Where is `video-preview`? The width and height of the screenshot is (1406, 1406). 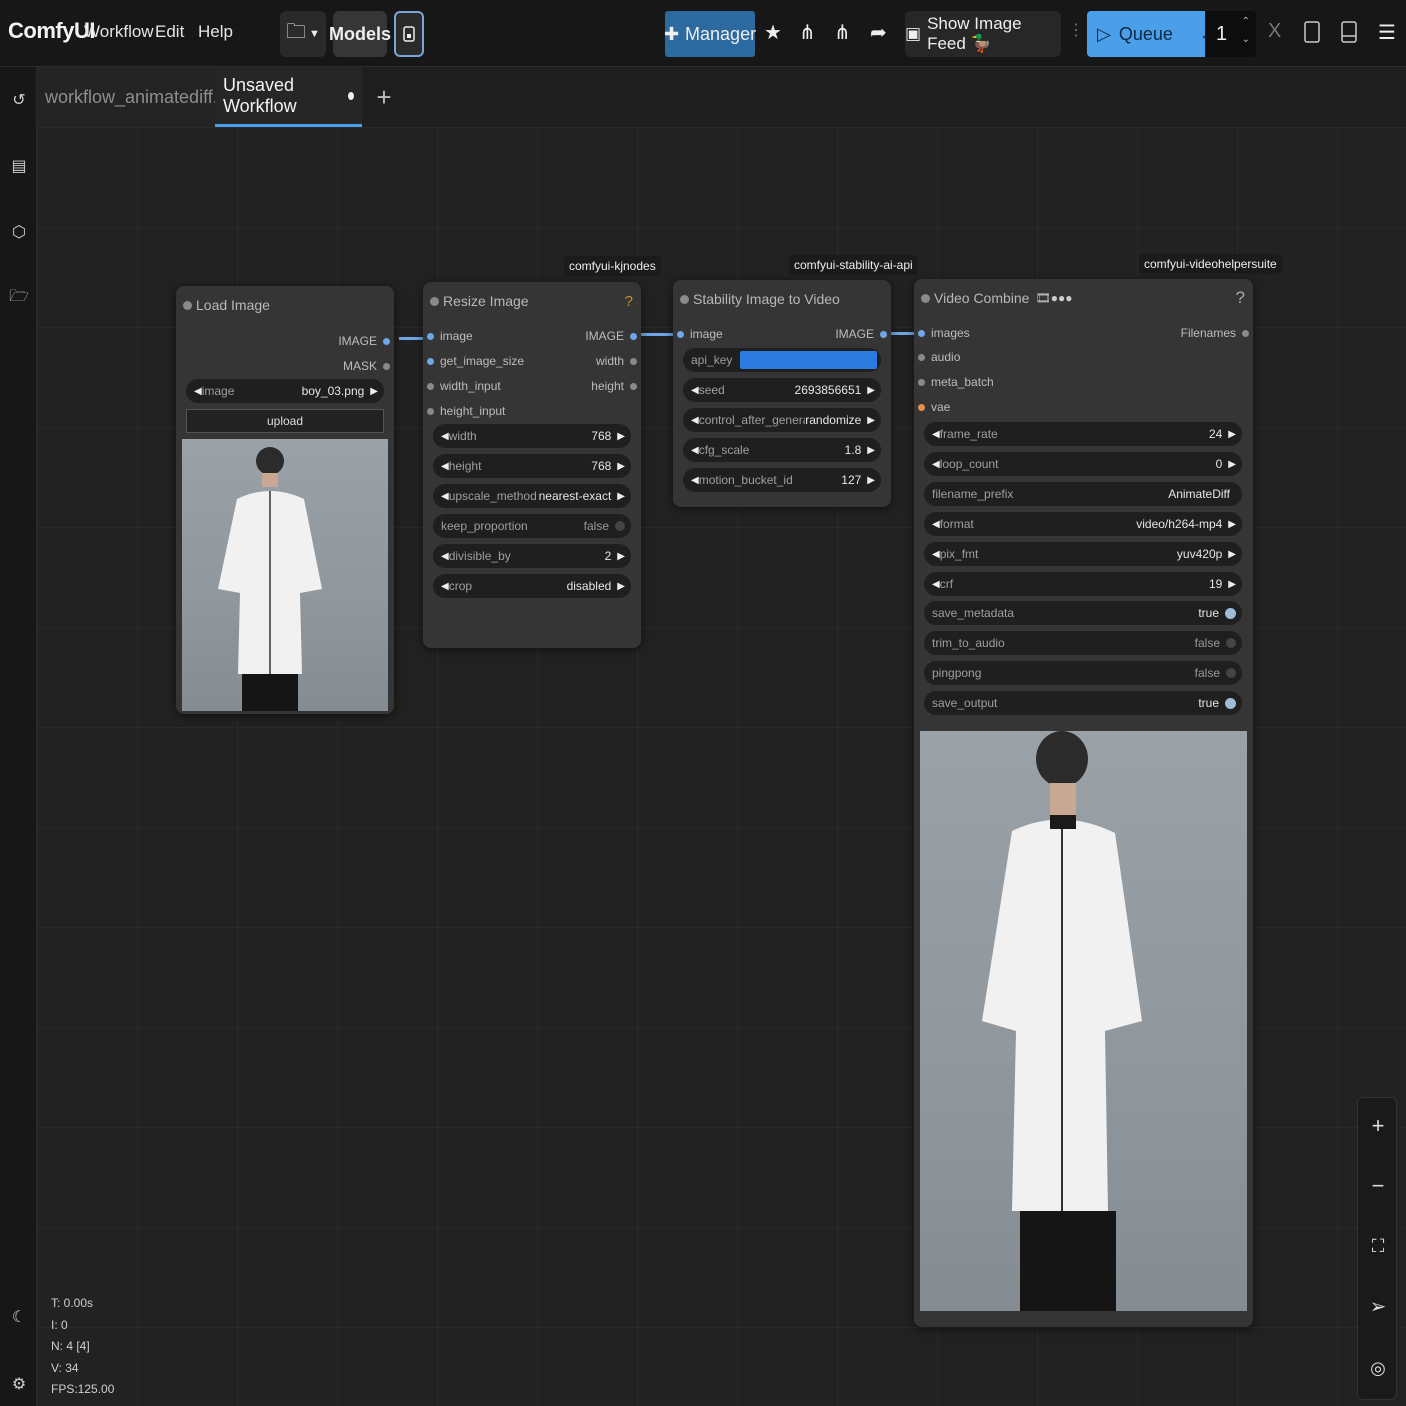 video-preview is located at coordinates (1083, 1021).